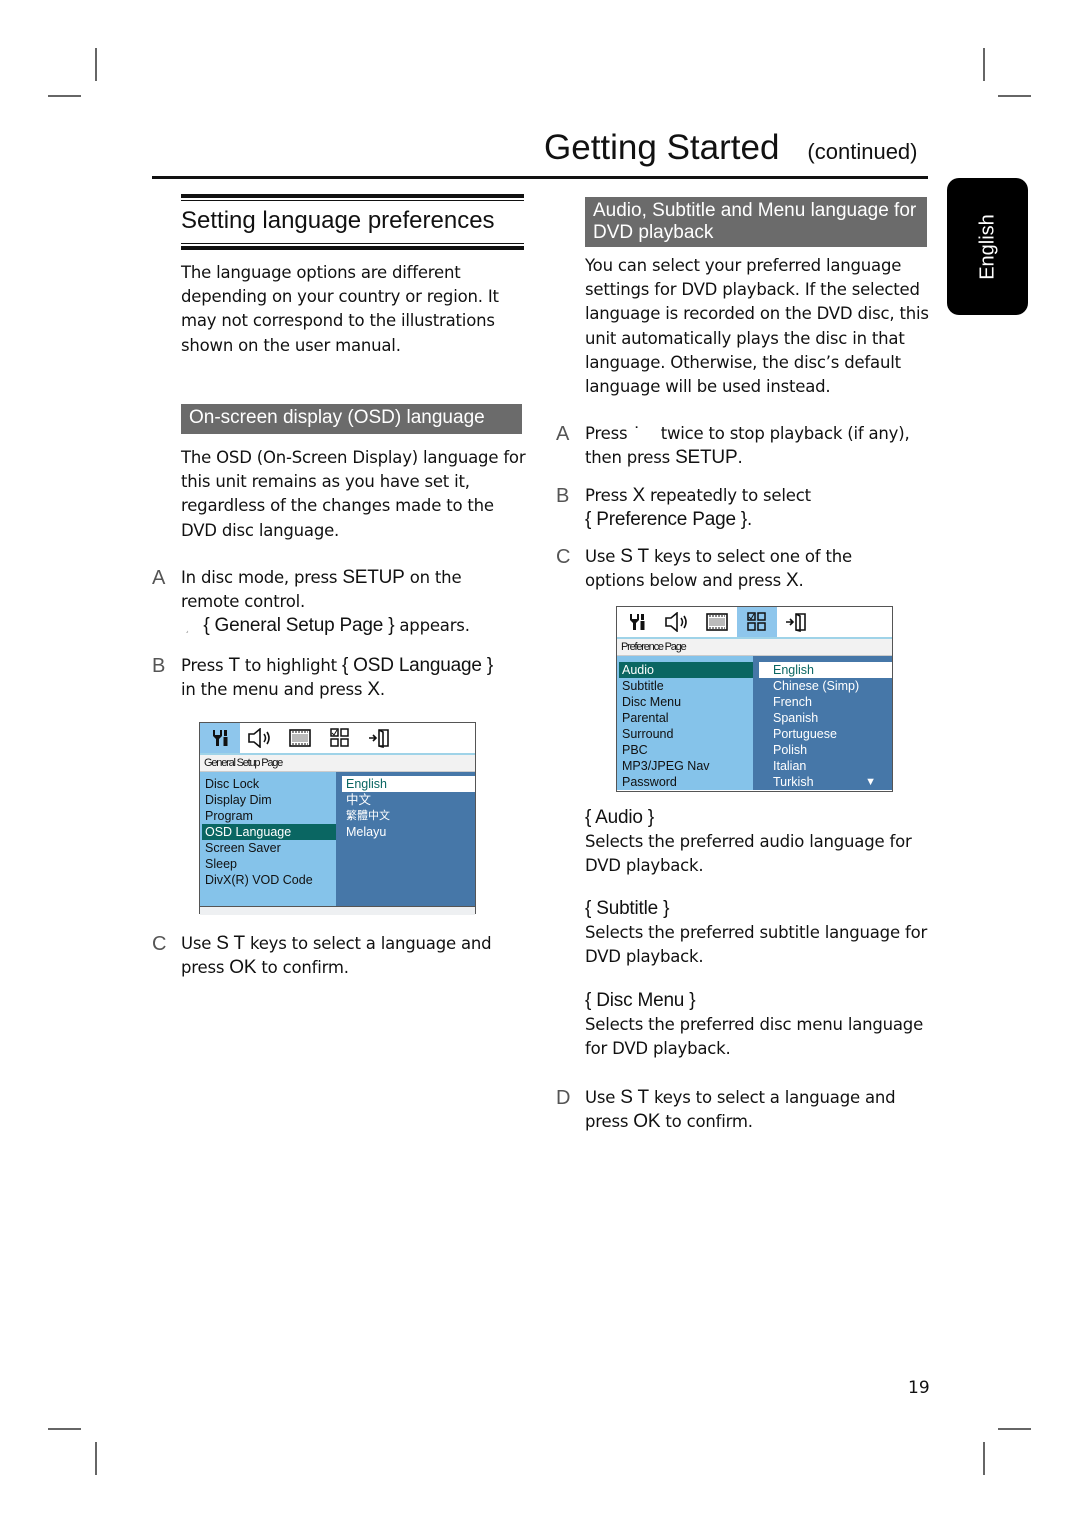  Describe the element at coordinates (630, 458) in the screenshot. I see `step-text: then press` at that location.